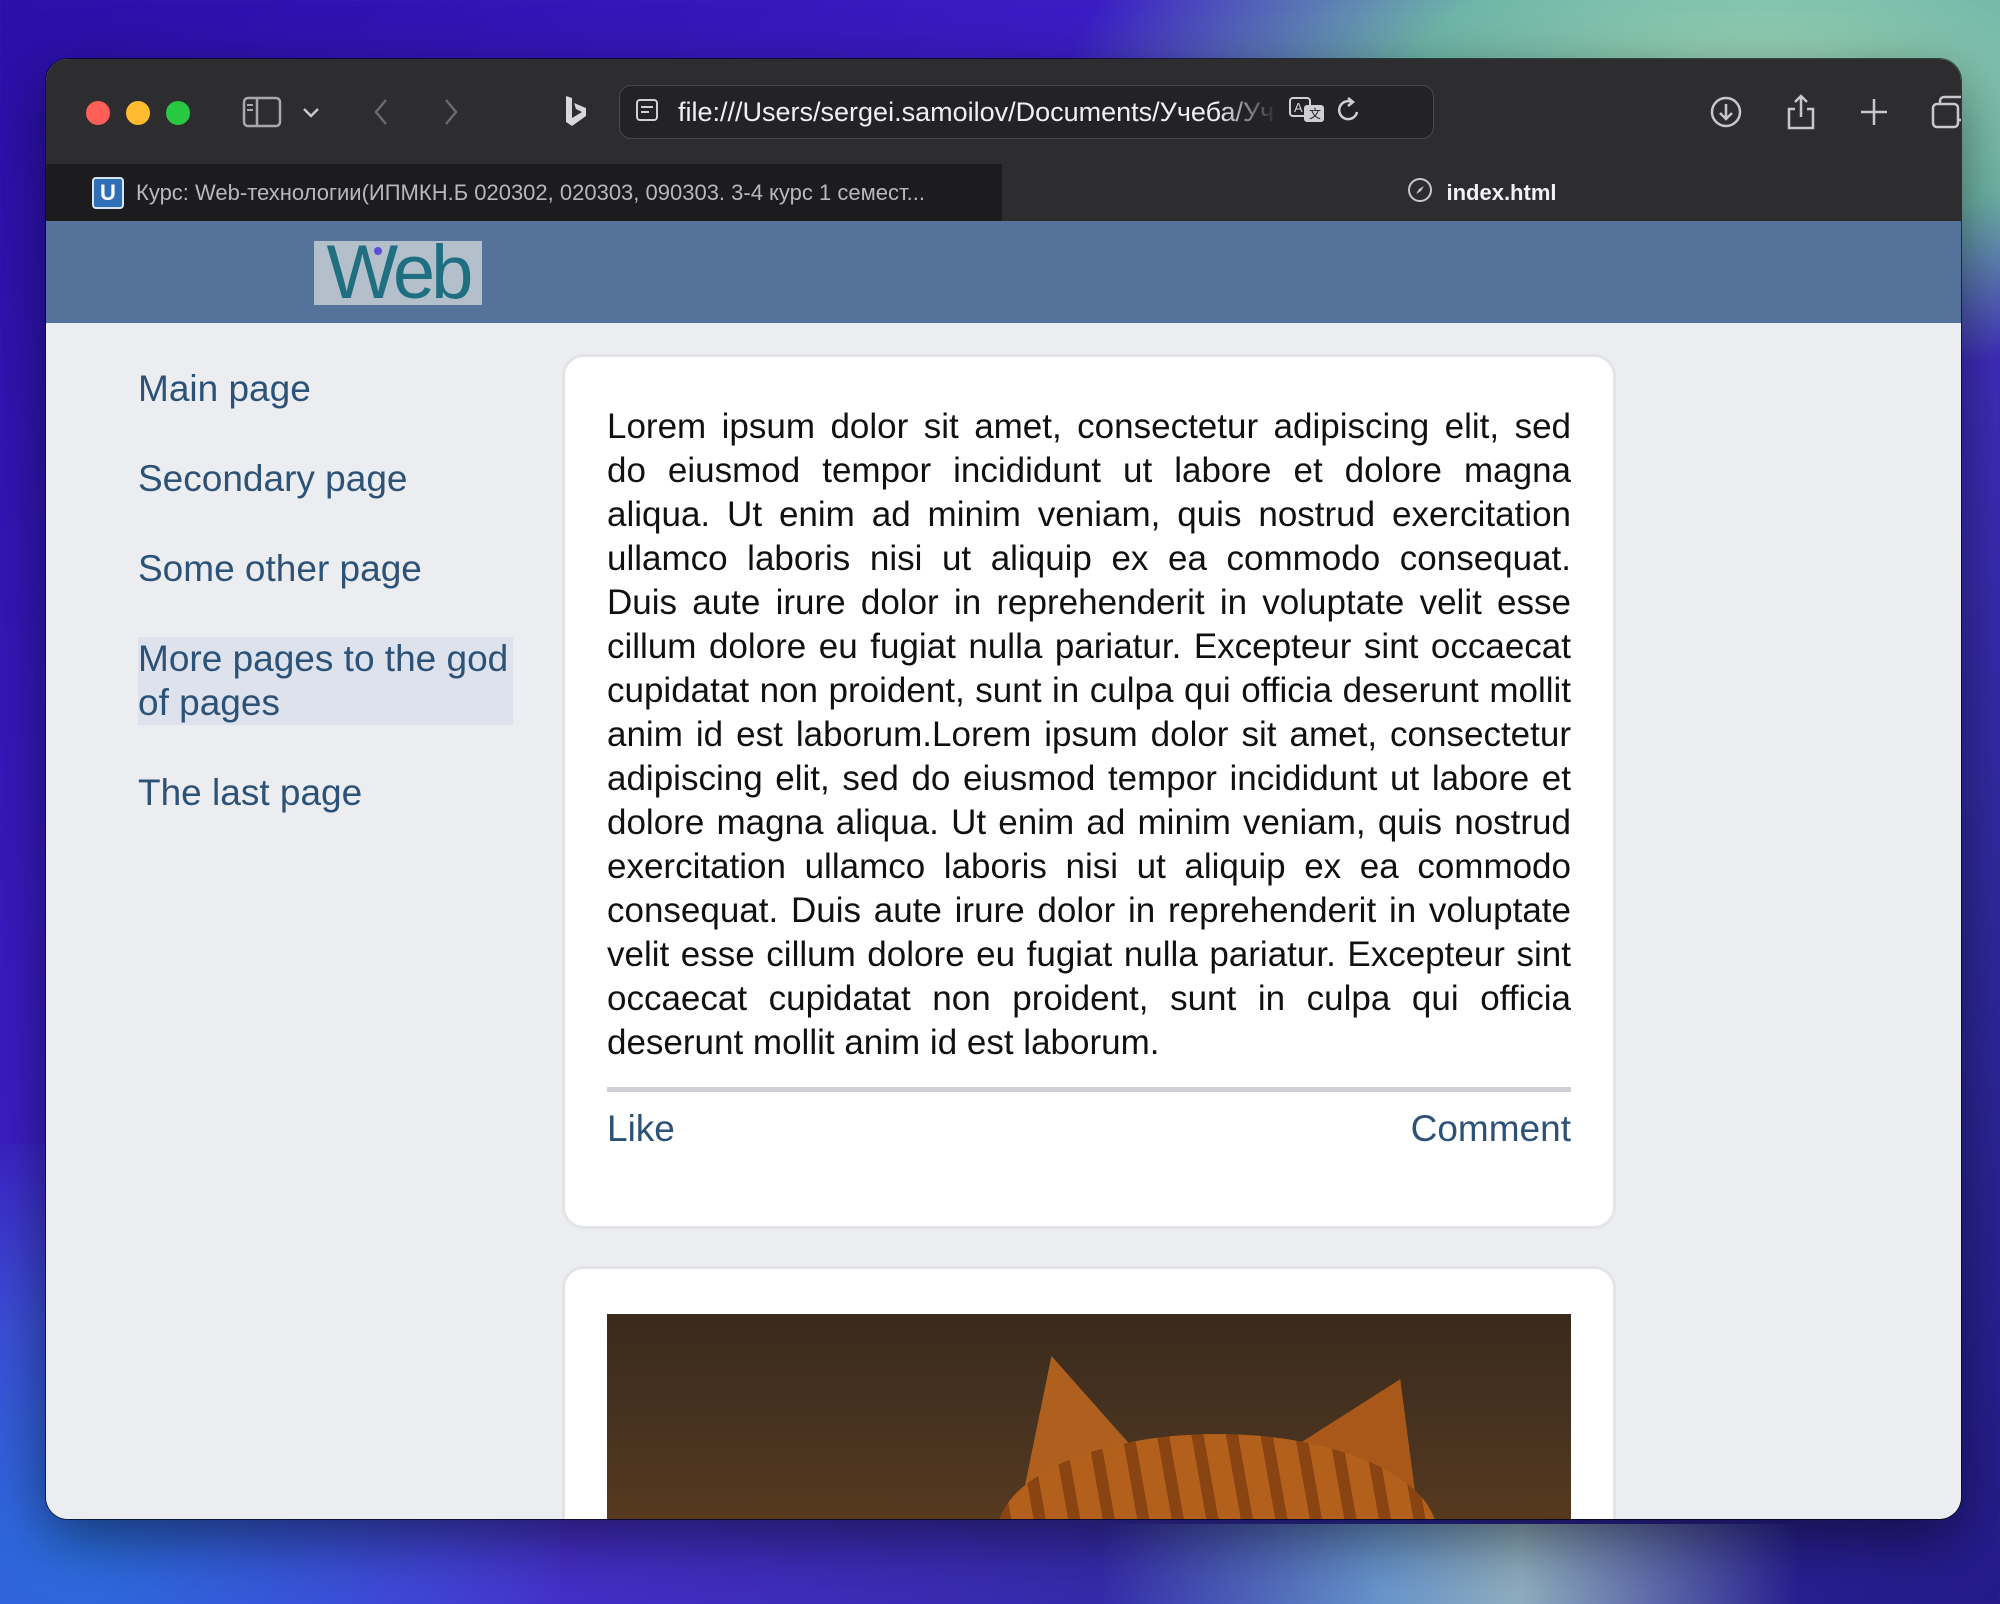 The image size is (2000, 1604). I want to click on nav-item-last: The last page, so click(325, 793).